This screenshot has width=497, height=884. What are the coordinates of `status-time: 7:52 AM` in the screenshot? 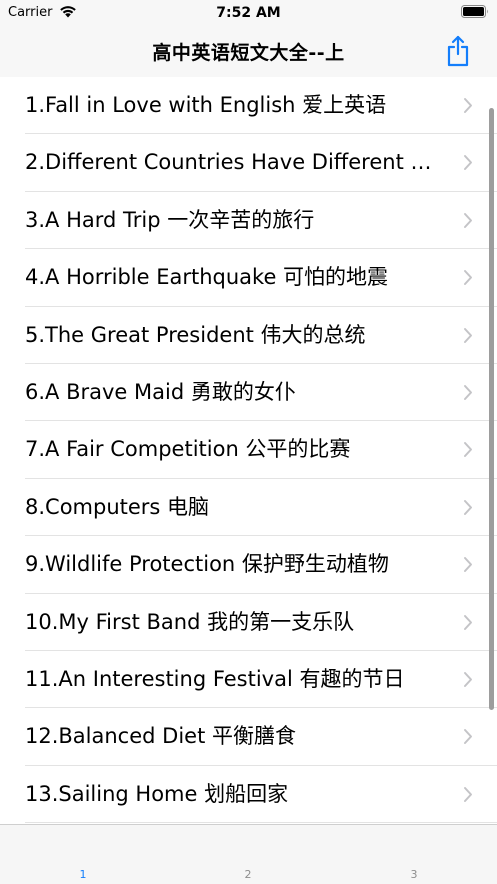 It's located at (248, 13).